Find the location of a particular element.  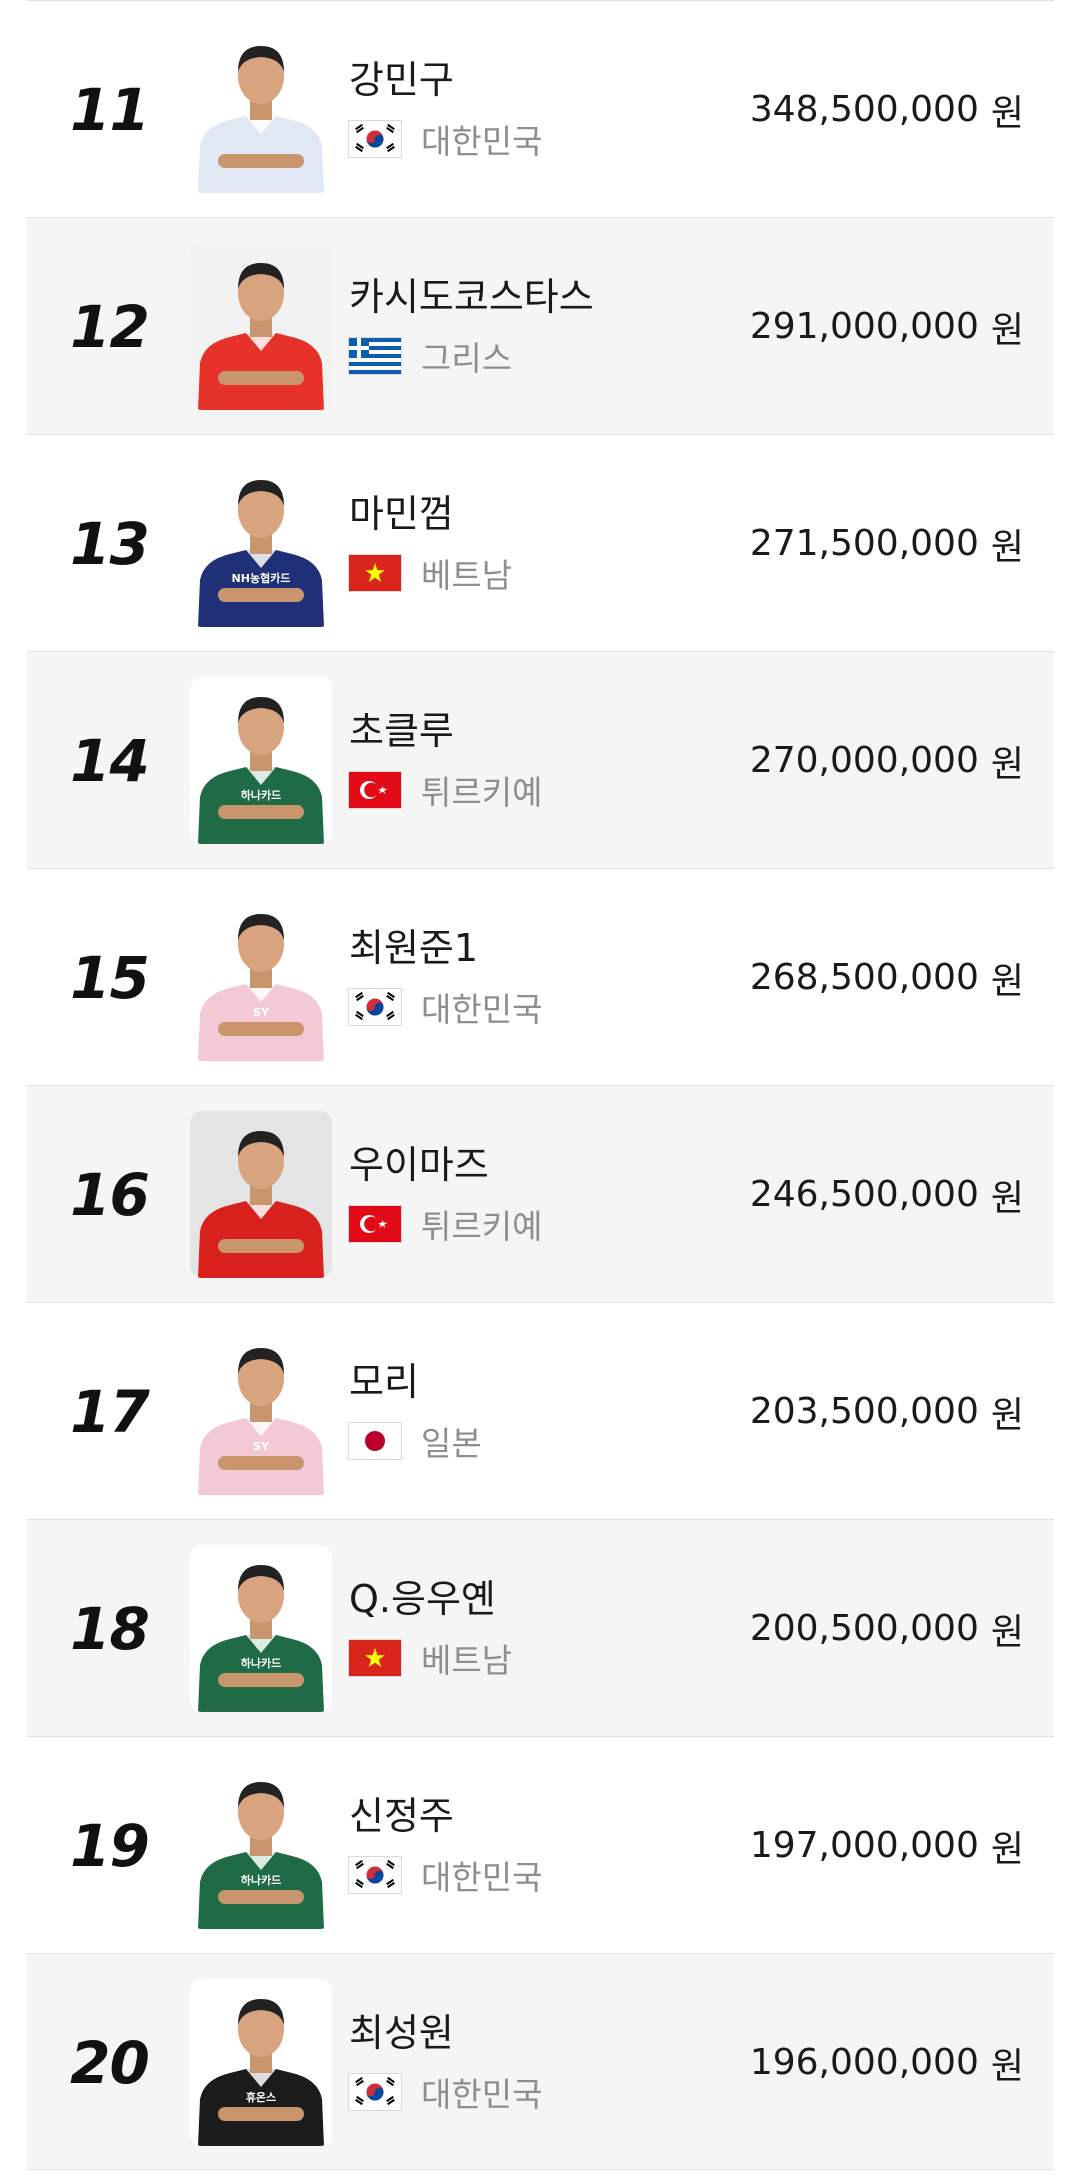

player-name: 마민껌 is located at coordinates (401, 514).